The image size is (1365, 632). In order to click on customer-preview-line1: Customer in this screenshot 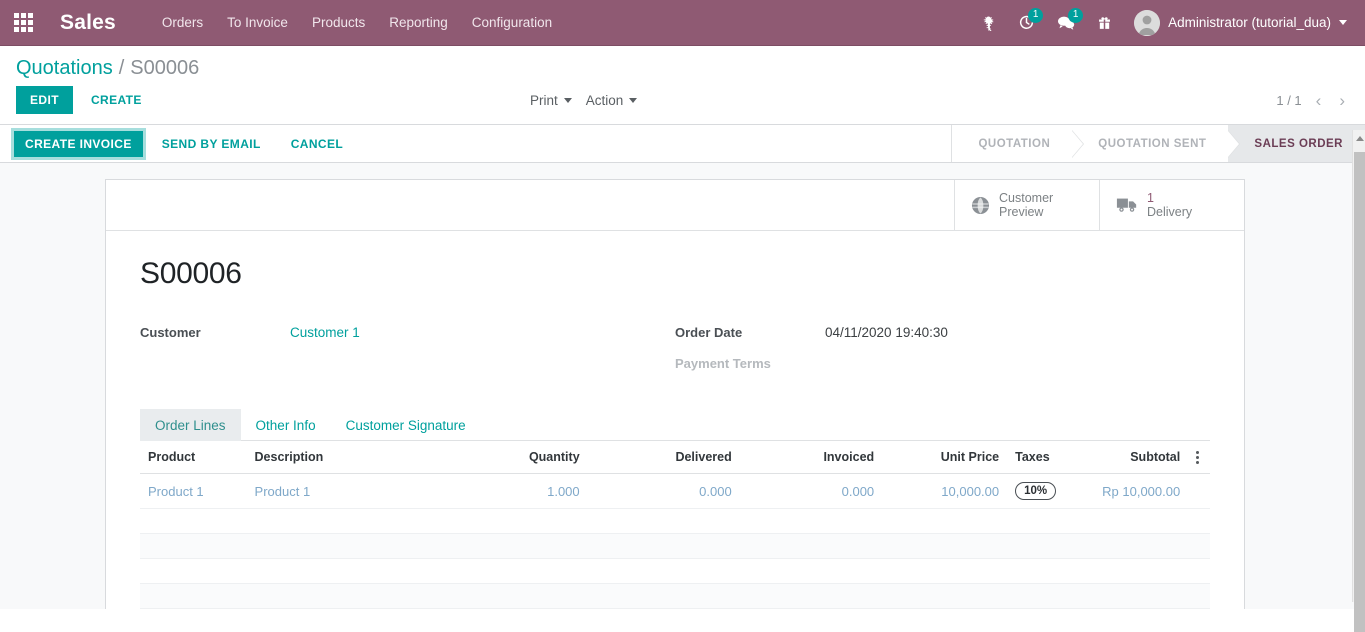, I will do `click(1026, 198)`.